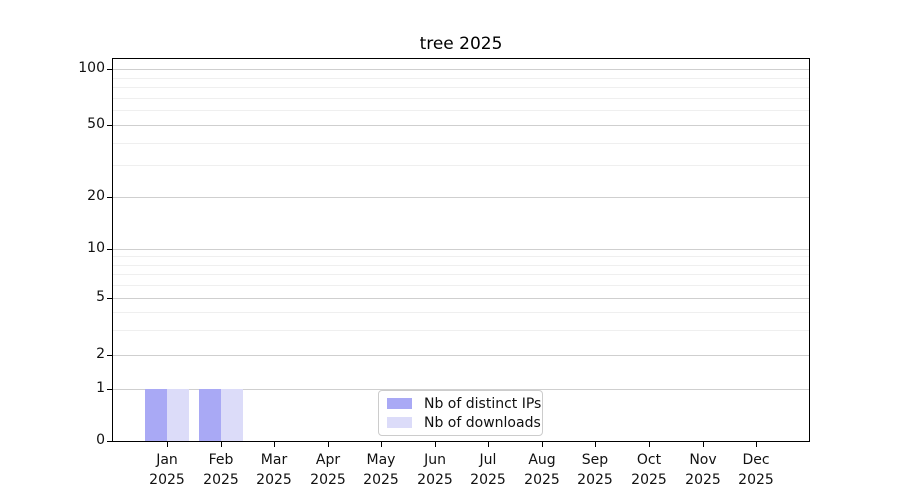  I want to click on x-tick-oct, so click(649, 444).